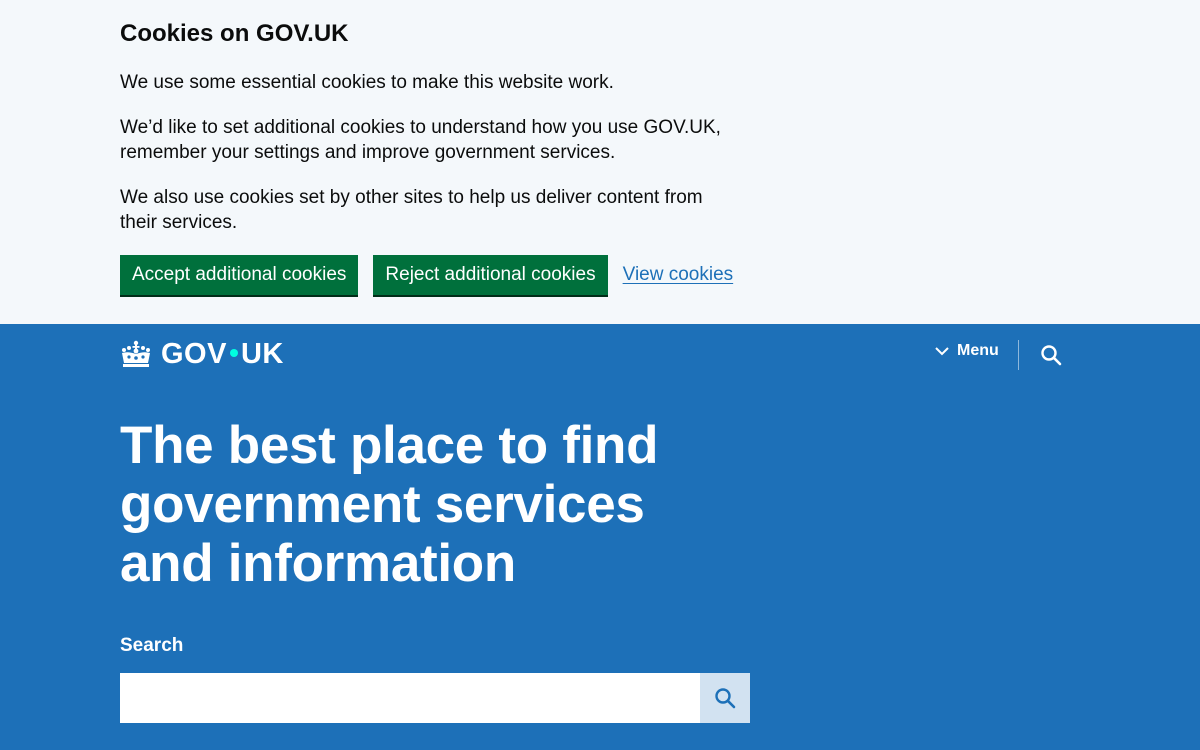 This screenshot has height=750, width=1200. I want to click on header-divider, so click(1018, 355).